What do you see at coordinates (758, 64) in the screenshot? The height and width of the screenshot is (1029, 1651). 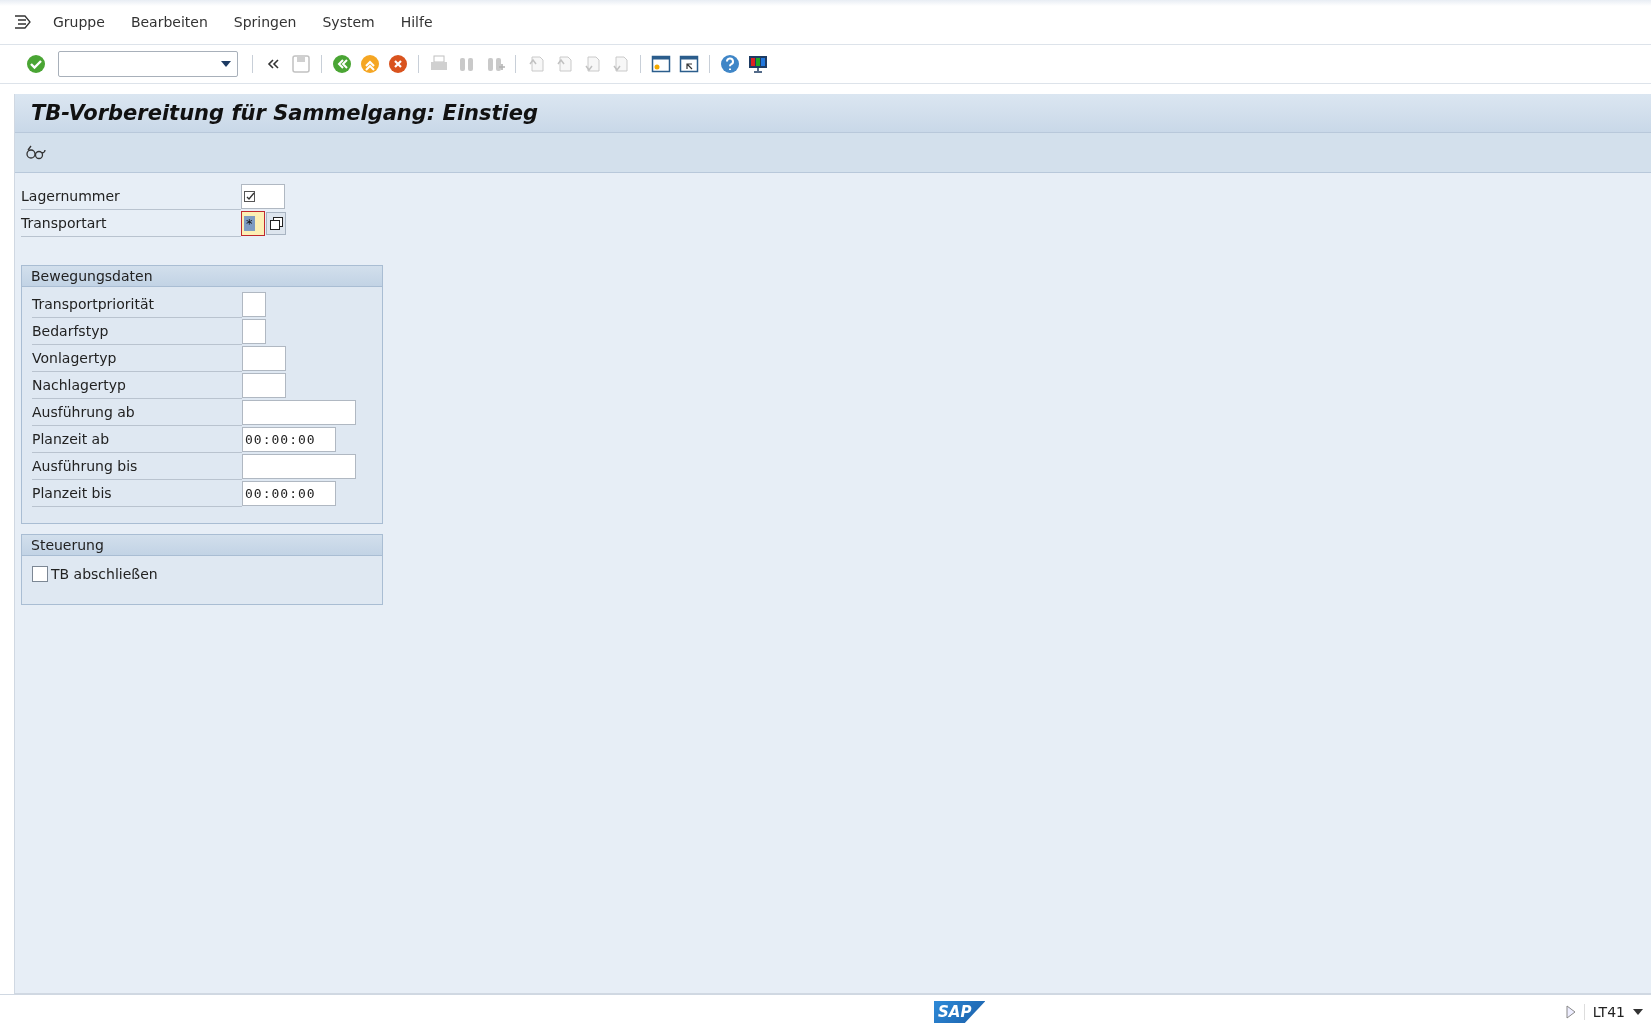 I see `monitor-icon` at bounding box center [758, 64].